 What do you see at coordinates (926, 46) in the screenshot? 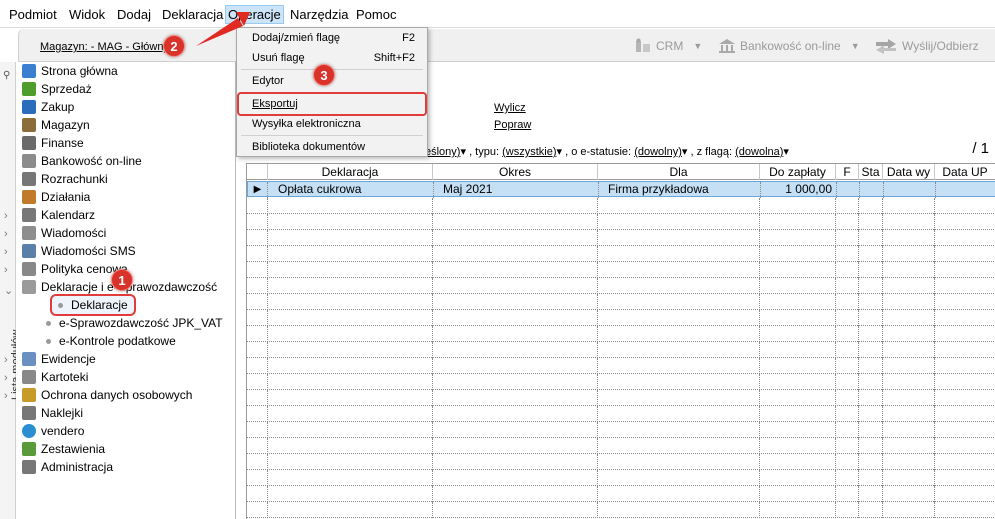
I see `send-receive-button: Wyślij/Odbierz` at bounding box center [926, 46].